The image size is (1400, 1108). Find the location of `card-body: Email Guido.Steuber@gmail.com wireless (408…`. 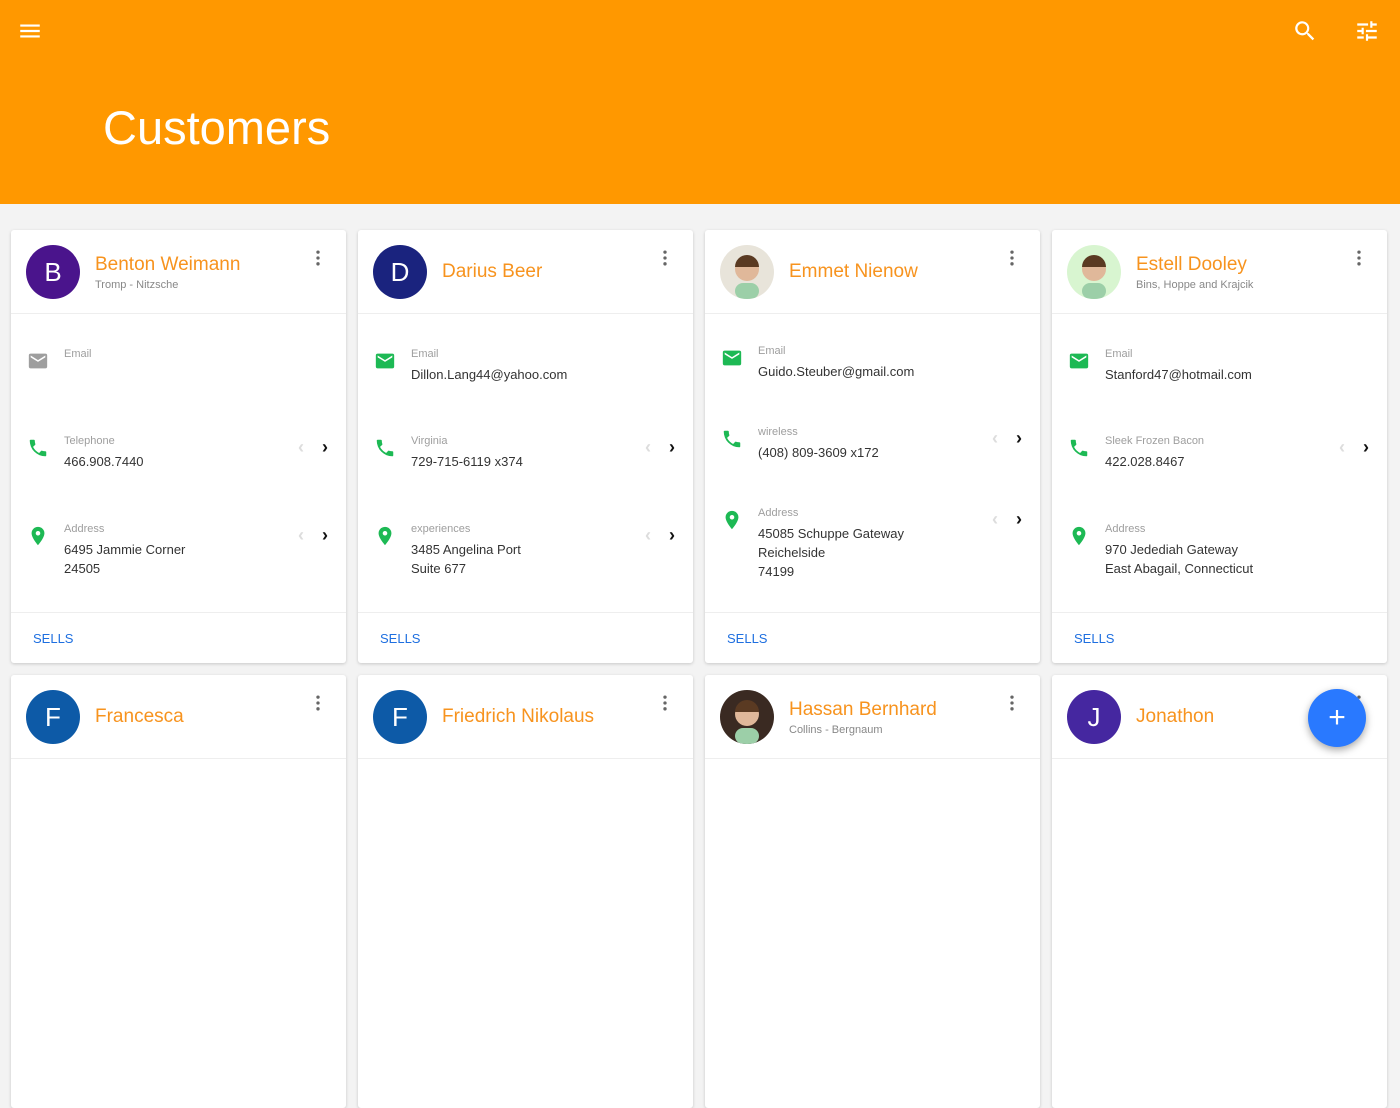

card-body: Email Guido.Steuber@gmail.com wireless (408… is located at coordinates (872, 463).